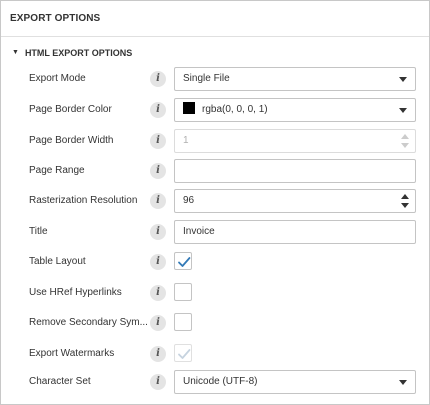 This screenshot has height=405, width=430. Describe the element at coordinates (295, 79) in the screenshot. I see `export-mode-select: Single File` at that location.